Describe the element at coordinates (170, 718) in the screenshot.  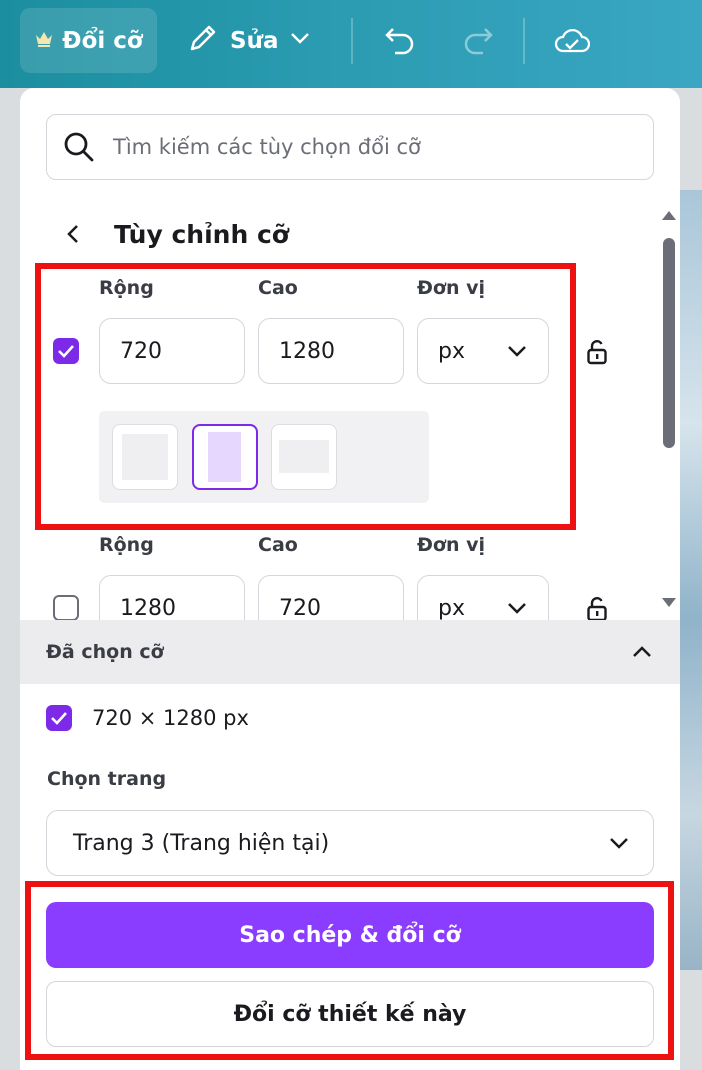
I see `selected-size-text: 720 × 1280 px` at that location.